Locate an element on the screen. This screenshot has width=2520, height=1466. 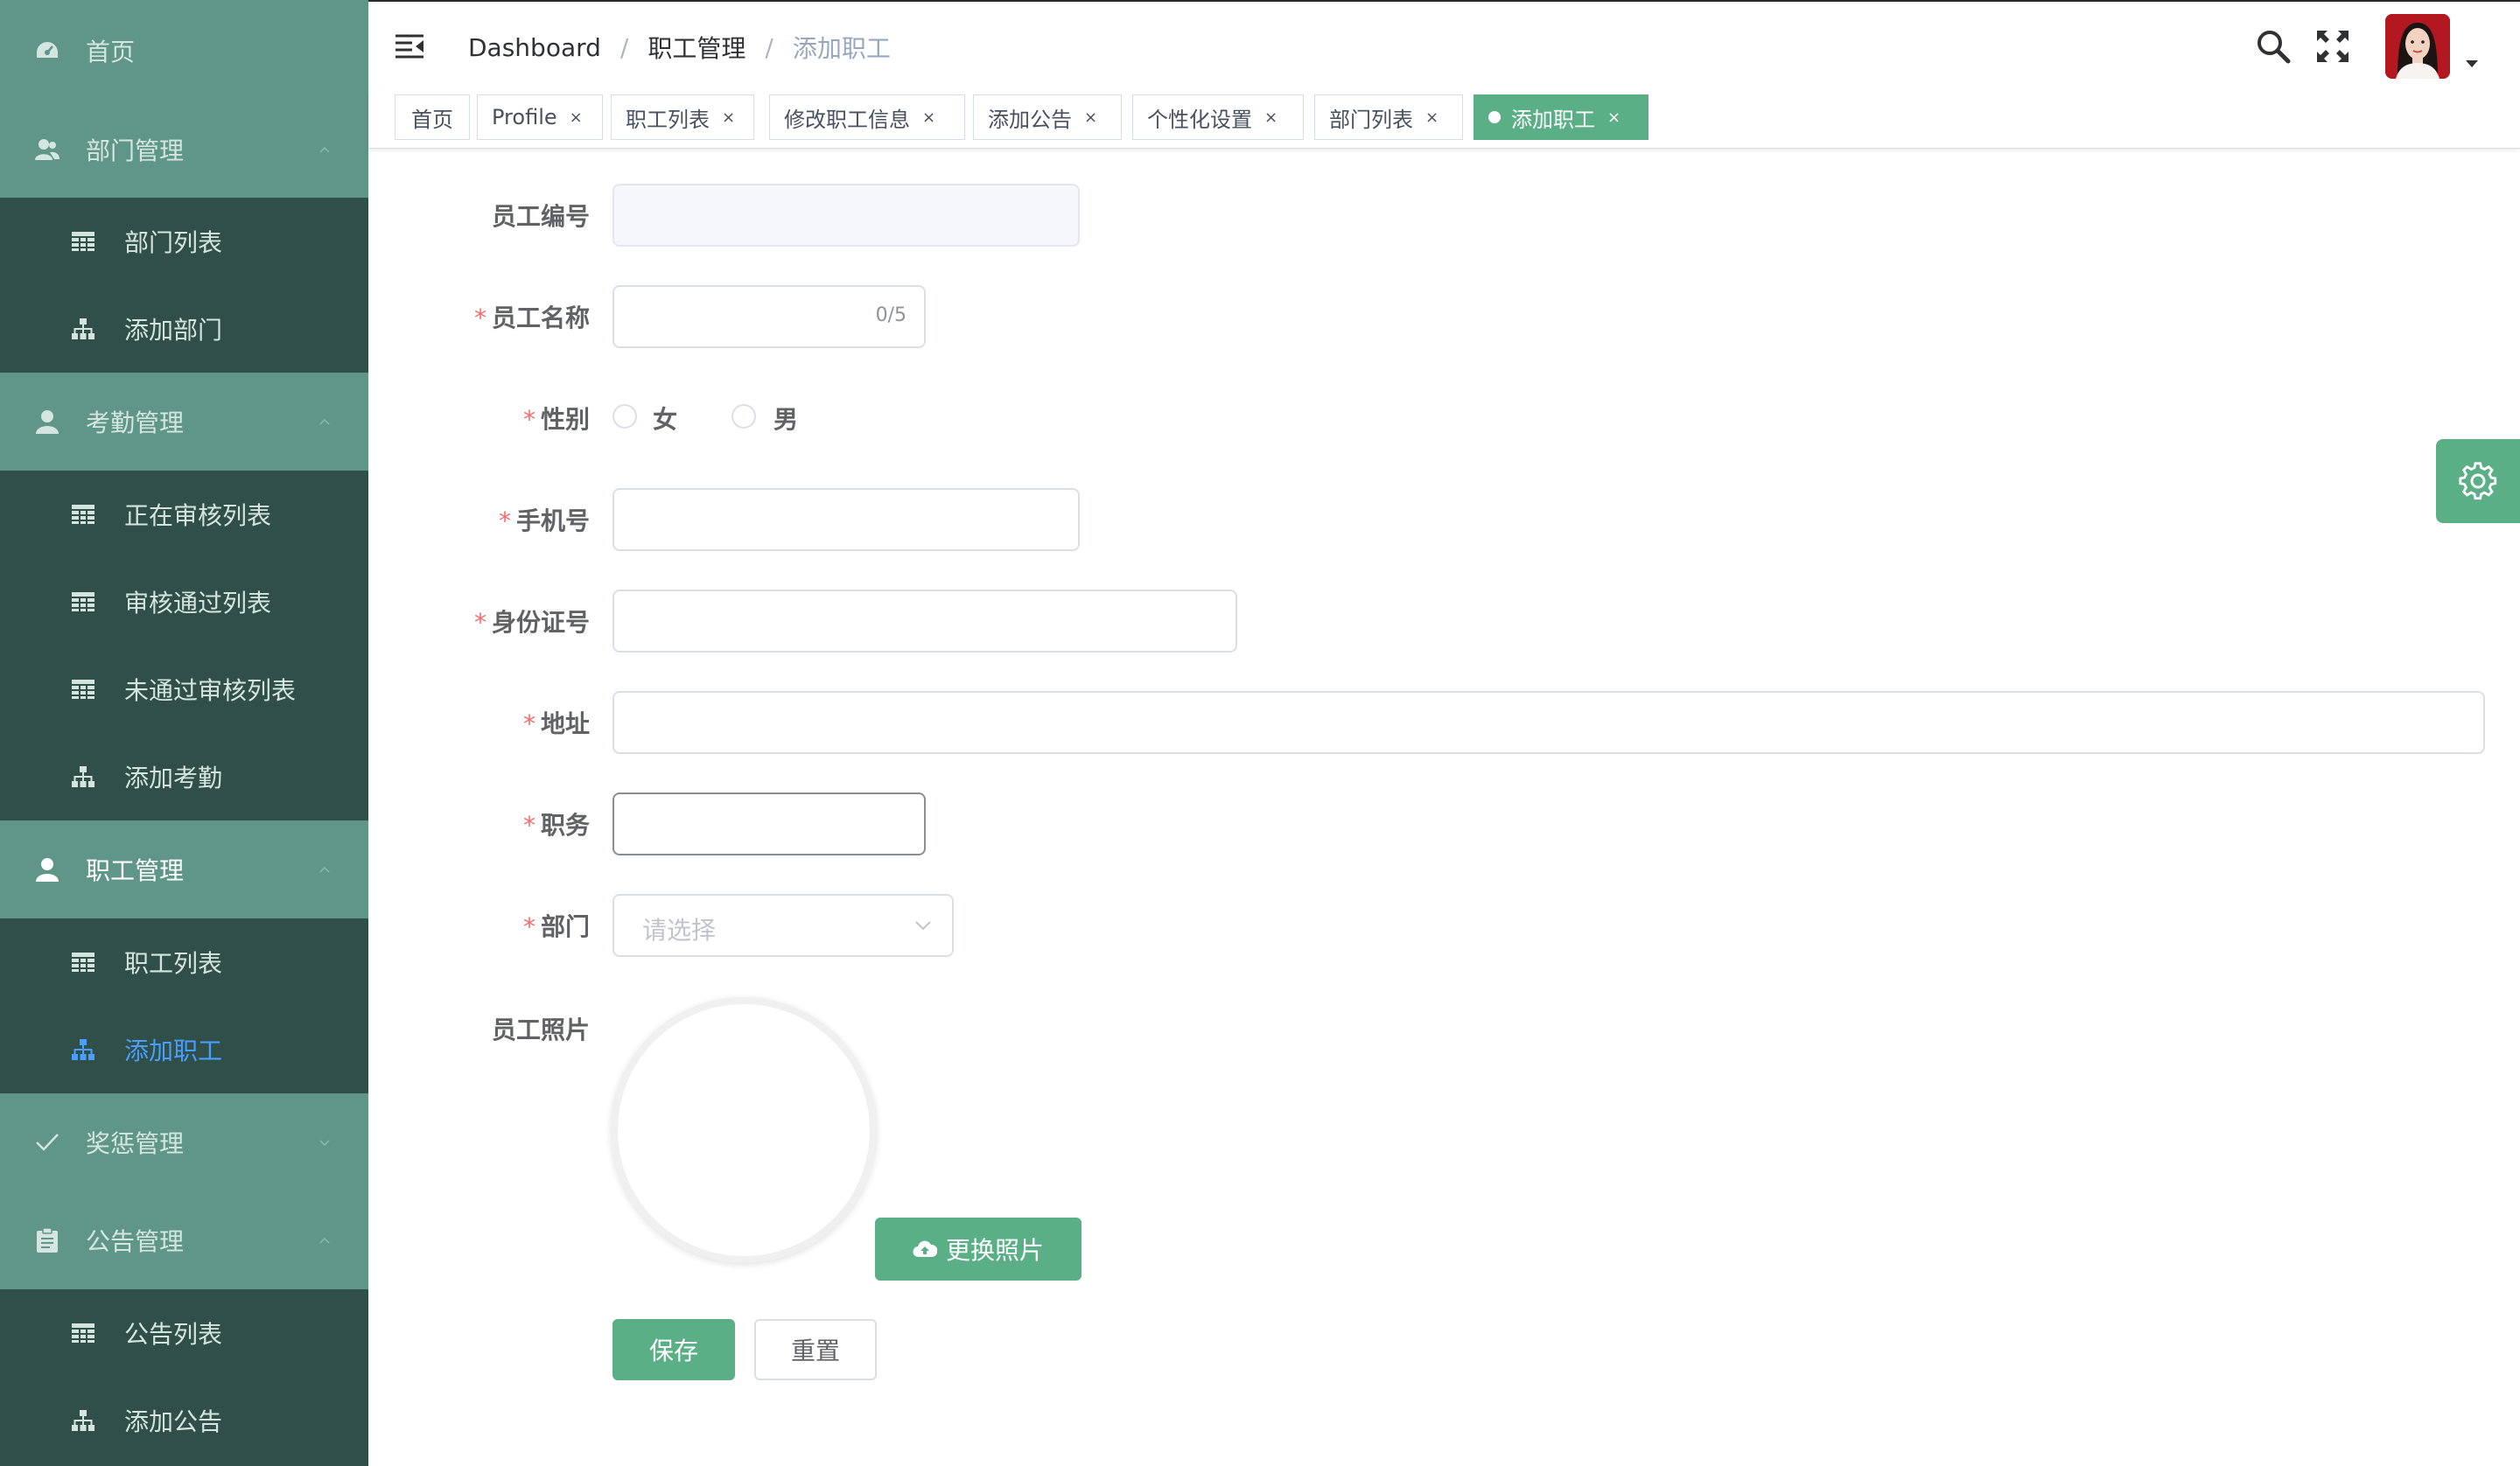
tag-label: 修改职工信息 is located at coordinates (847, 119).